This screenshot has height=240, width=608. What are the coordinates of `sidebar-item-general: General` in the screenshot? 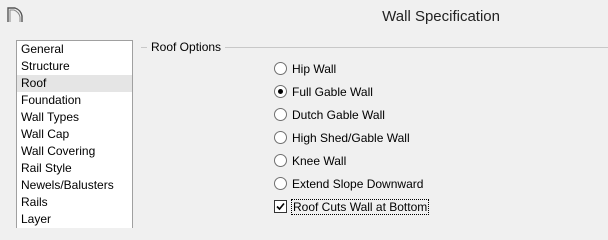 It's located at (74, 49).